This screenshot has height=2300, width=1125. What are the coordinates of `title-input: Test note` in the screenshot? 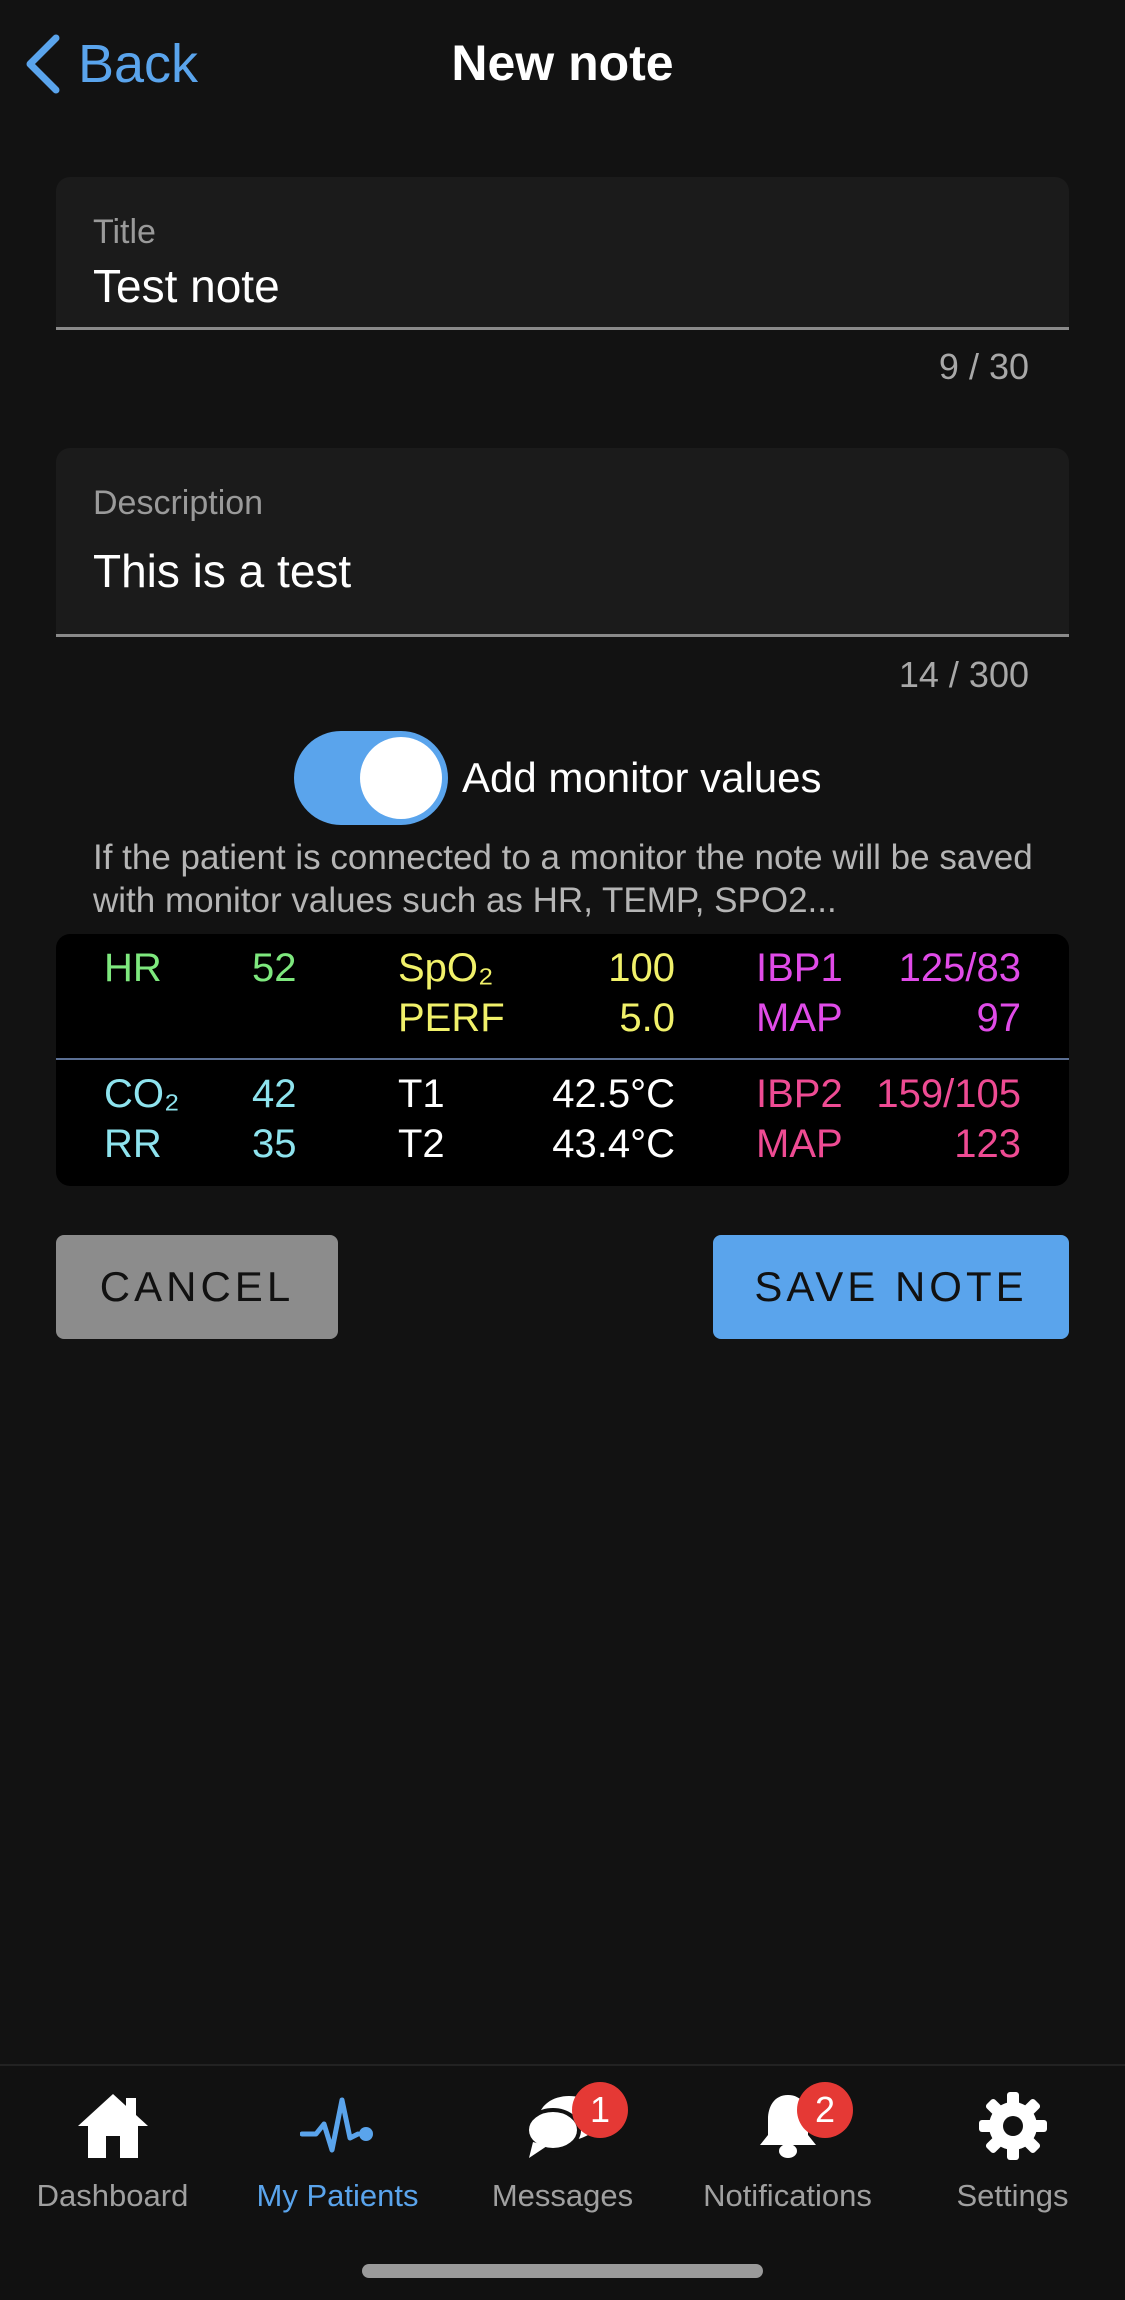 It's located at (186, 286).